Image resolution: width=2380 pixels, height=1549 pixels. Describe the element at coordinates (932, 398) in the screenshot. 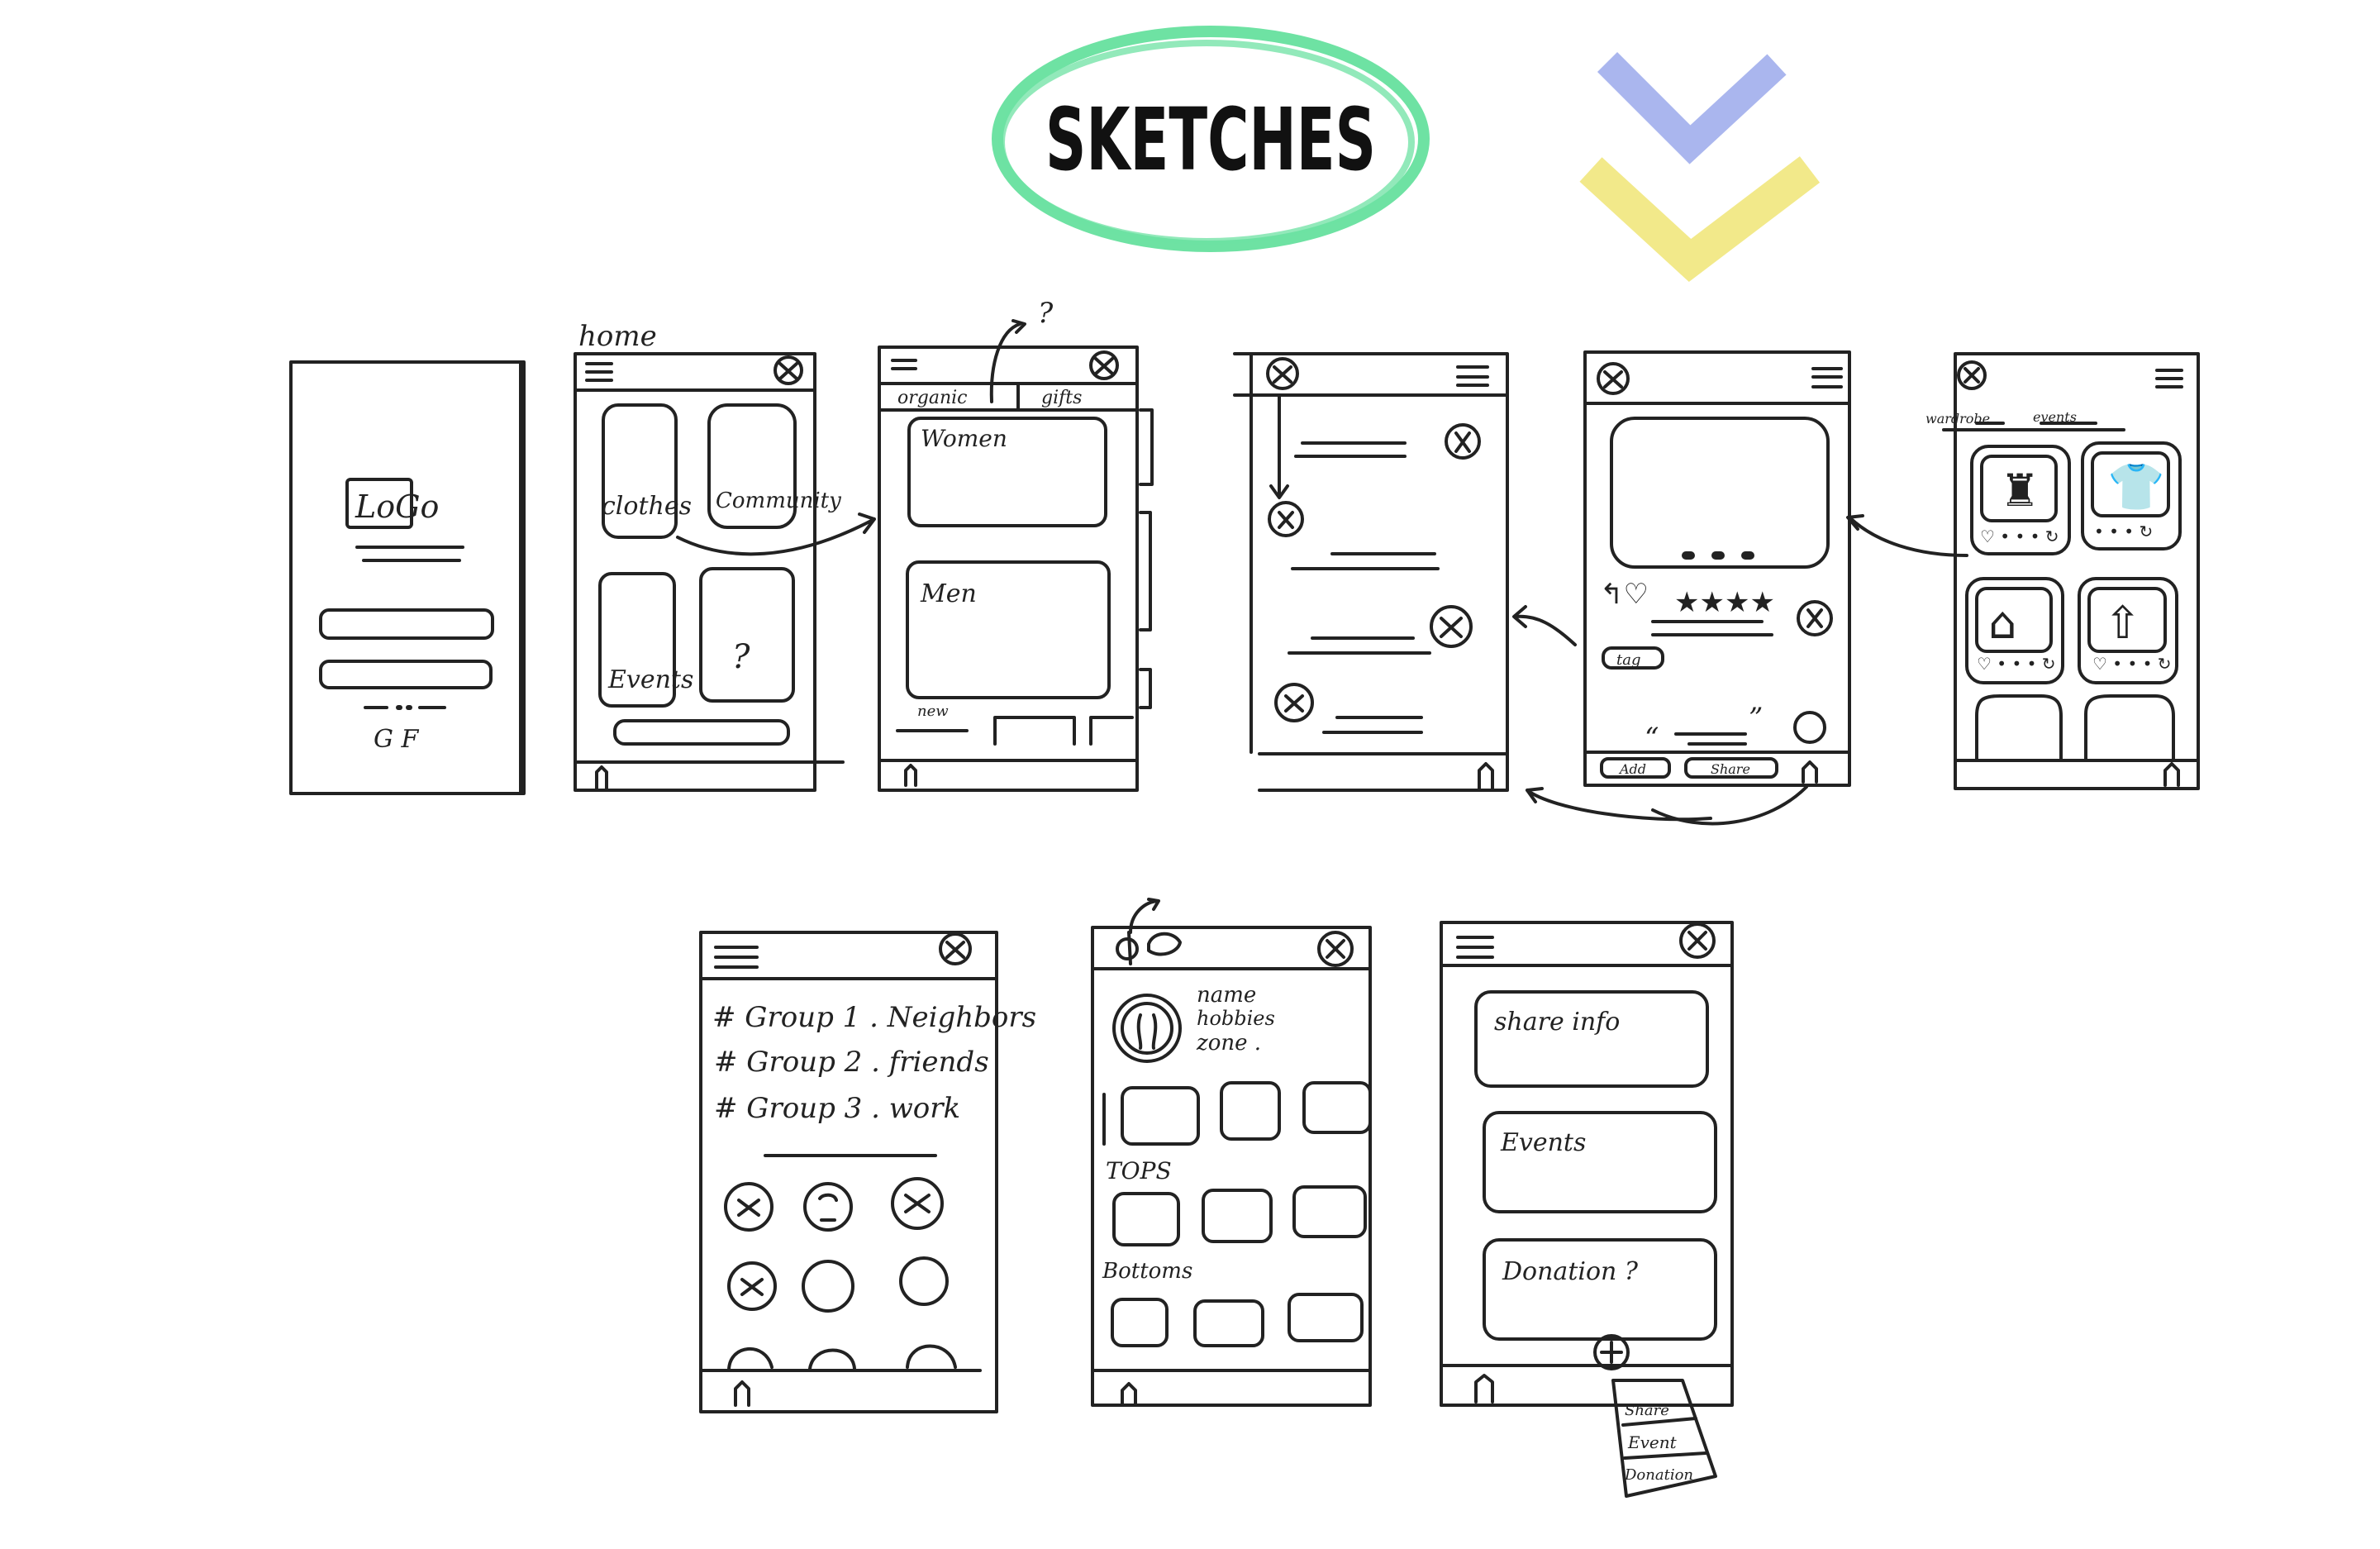

I see `tab-organic: organic` at that location.